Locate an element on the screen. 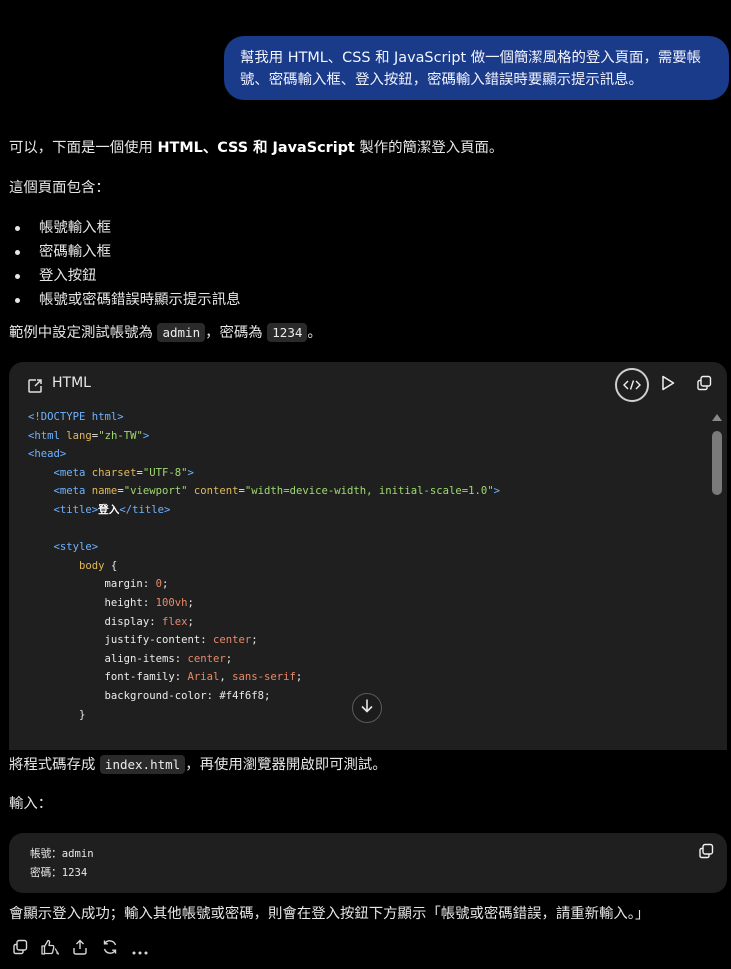  code-token: height is located at coordinates (123, 602).